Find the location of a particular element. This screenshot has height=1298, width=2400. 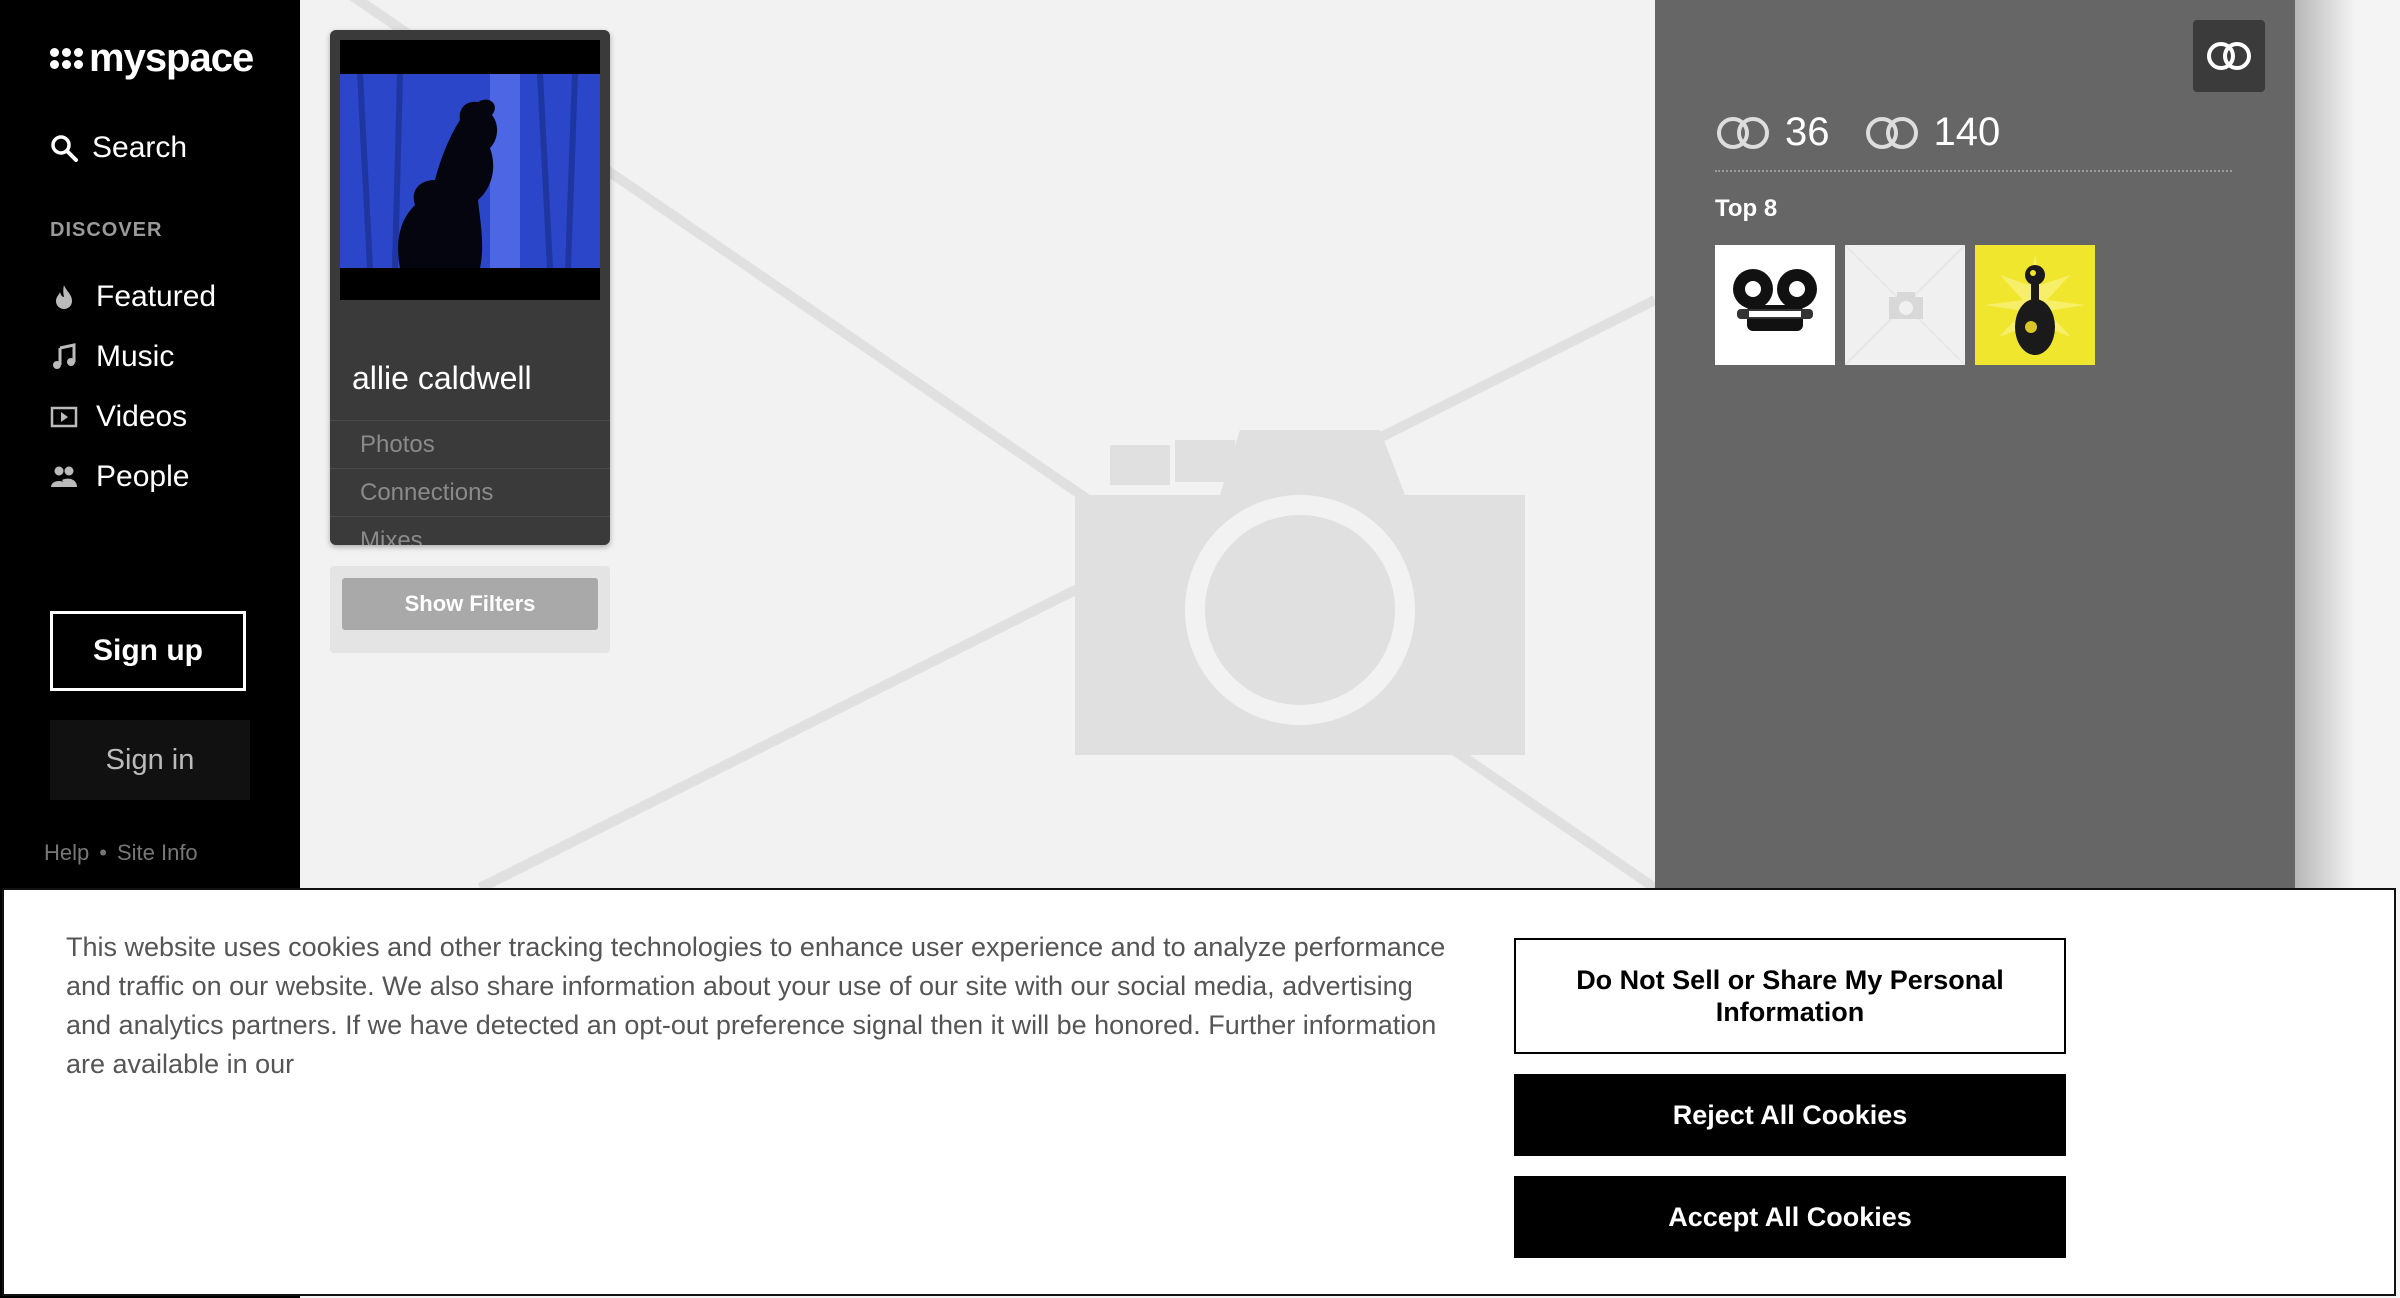

video-icon is located at coordinates (64, 417).